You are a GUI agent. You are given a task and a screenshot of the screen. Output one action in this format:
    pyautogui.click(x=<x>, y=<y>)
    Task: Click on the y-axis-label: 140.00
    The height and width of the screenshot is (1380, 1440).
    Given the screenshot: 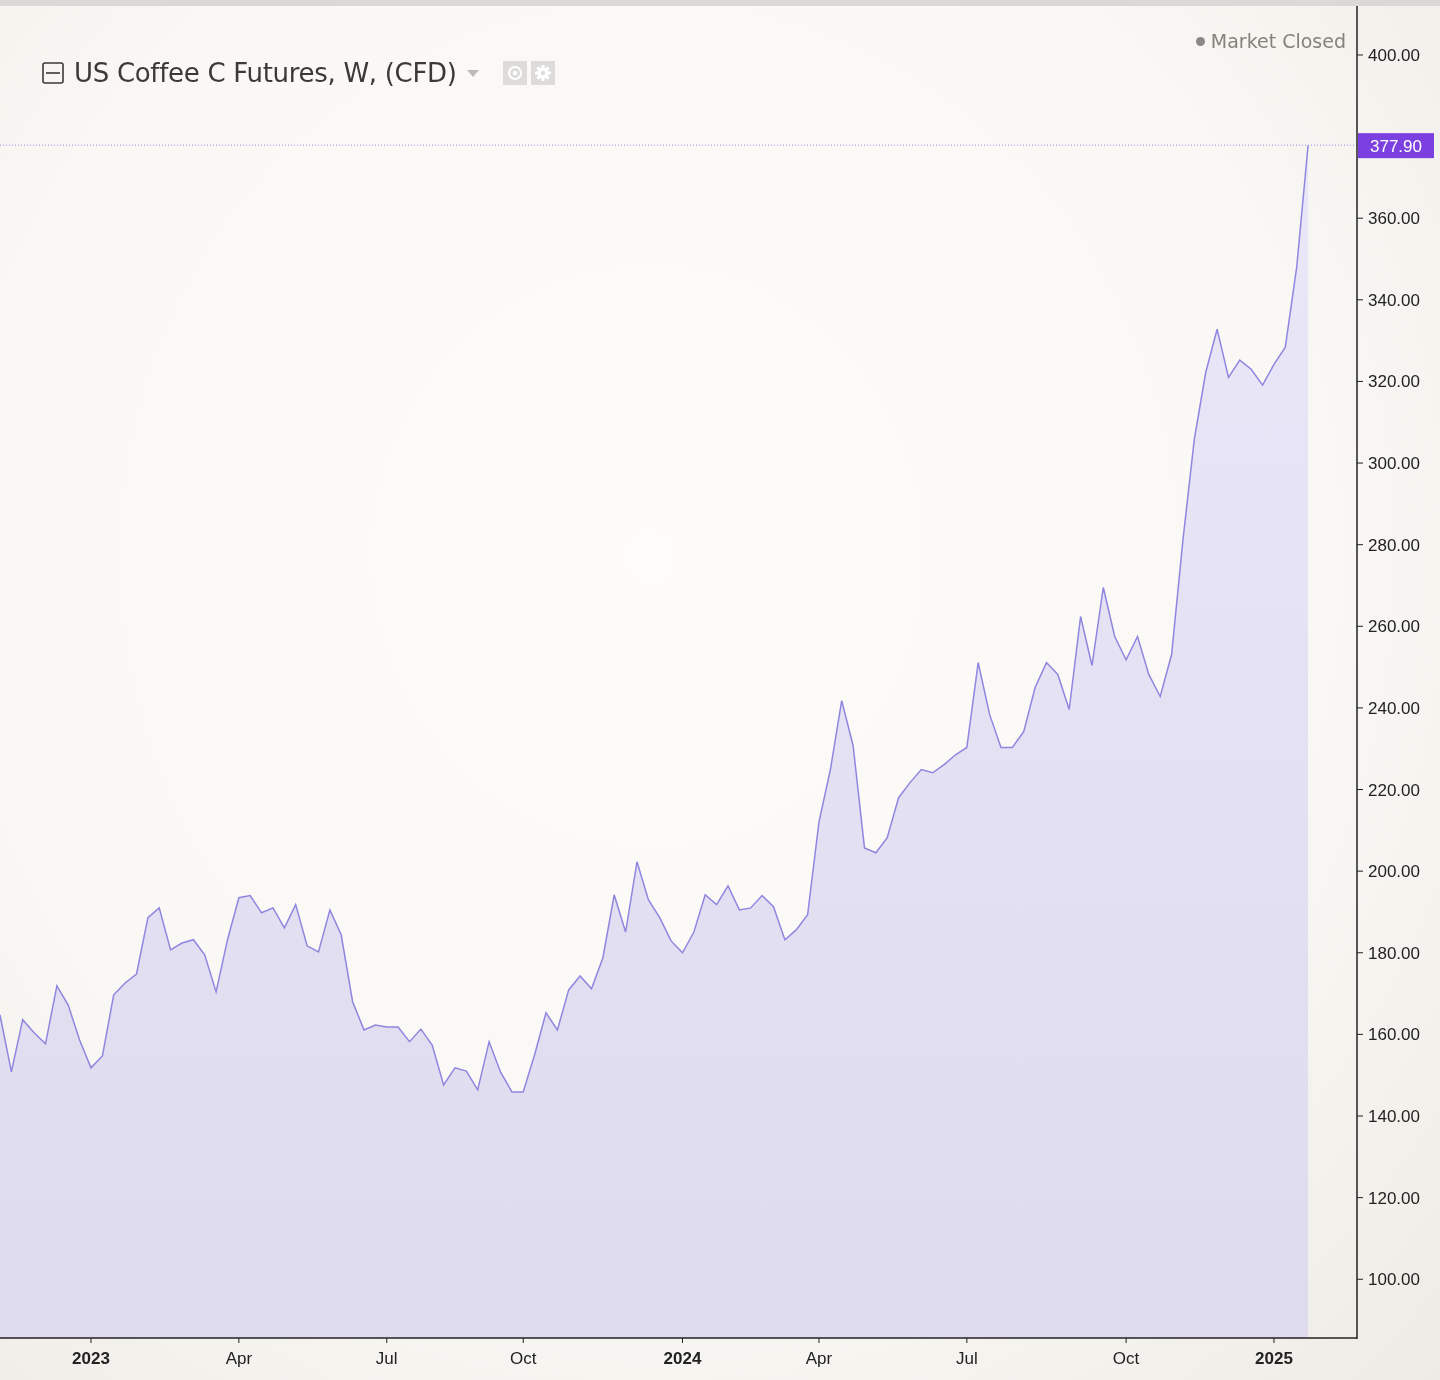 What is the action you would take?
    pyautogui.click(x=1394, y=1116)
    